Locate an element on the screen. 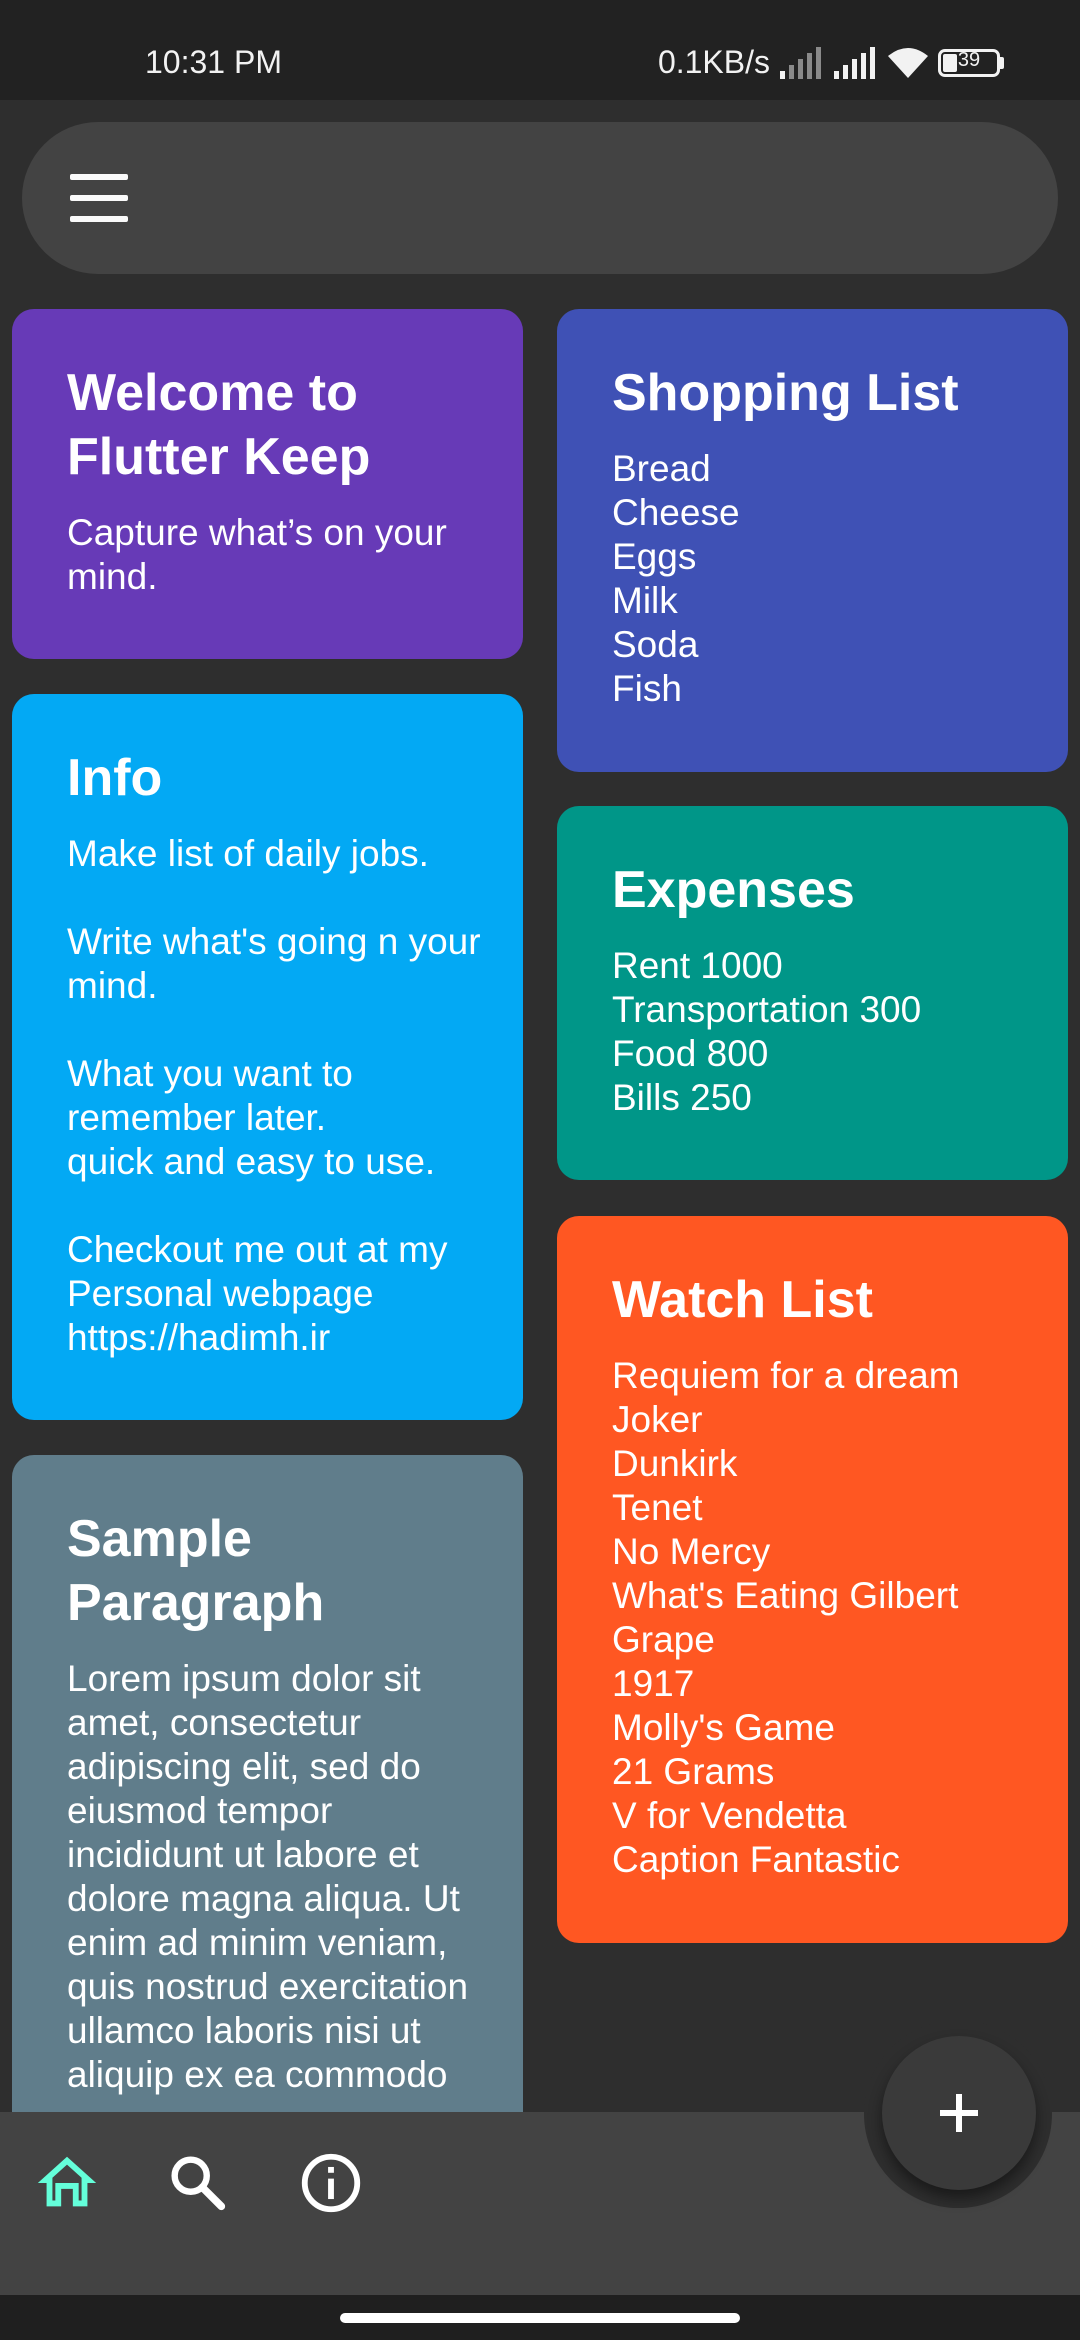  home-indicator is located at coordinates (540, 2318).